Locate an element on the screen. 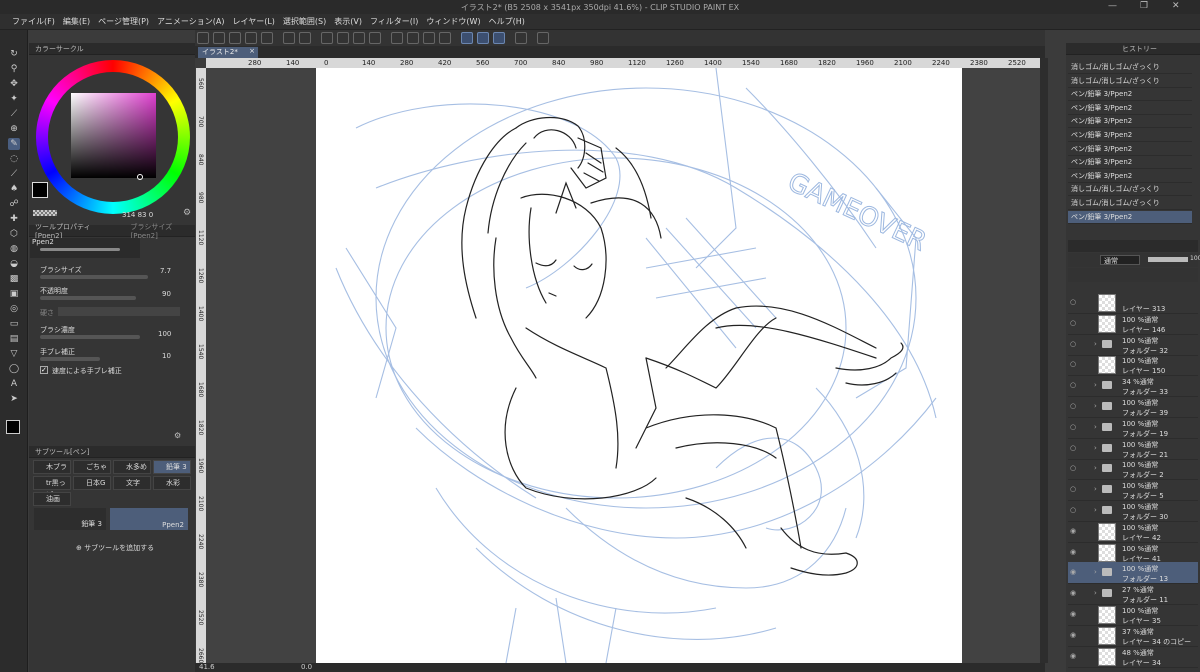 This screenshot has width=1200, height=672. vertical-scrollbar is located at coordinates (1044, 360).